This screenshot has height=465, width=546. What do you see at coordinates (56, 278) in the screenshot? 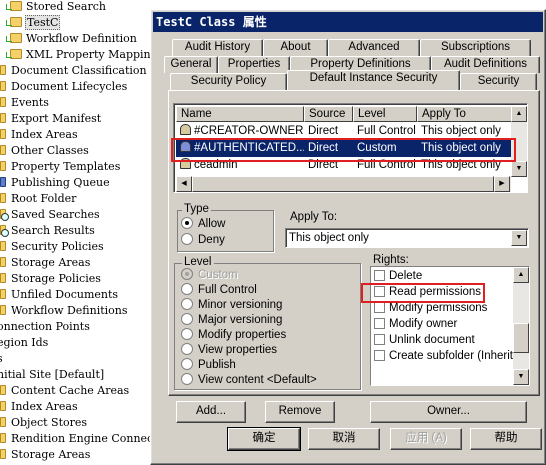
I see `tree-item-label: Storage Policies` at bounding box center [56, 278].